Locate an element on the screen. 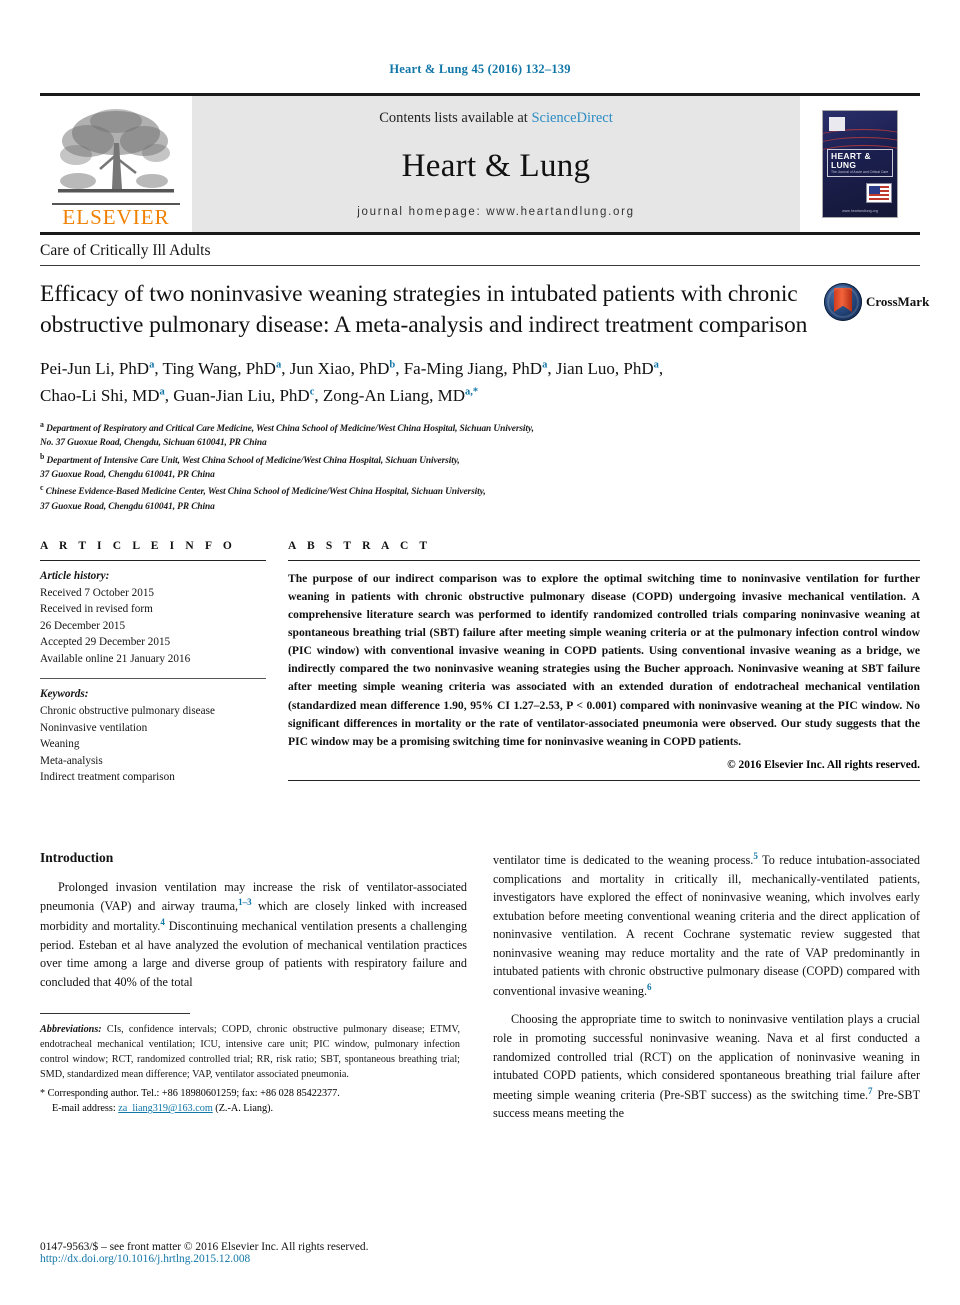 This screenshot has height=1305, width=960. elsevier-tree-icon is located at coordinates (116, 151).